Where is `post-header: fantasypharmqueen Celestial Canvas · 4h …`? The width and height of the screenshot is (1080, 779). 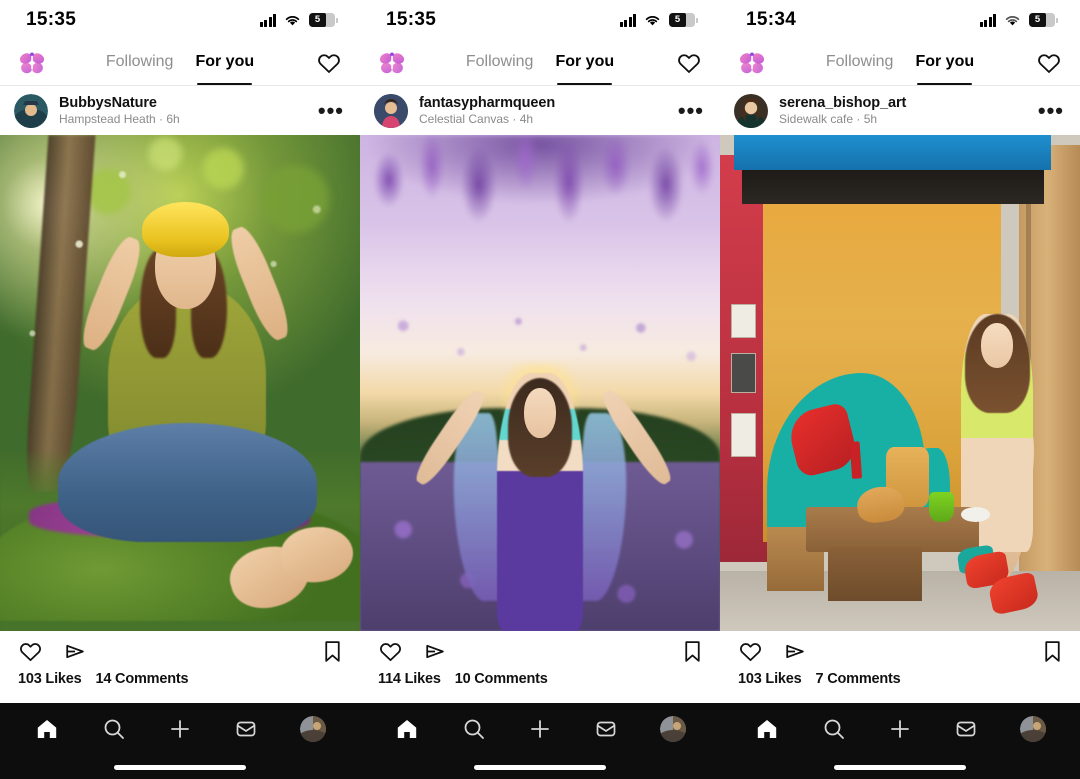 post-header: fantasypharmqueen Celestial Canvas · 4h … is located at coordinates (540, 110).